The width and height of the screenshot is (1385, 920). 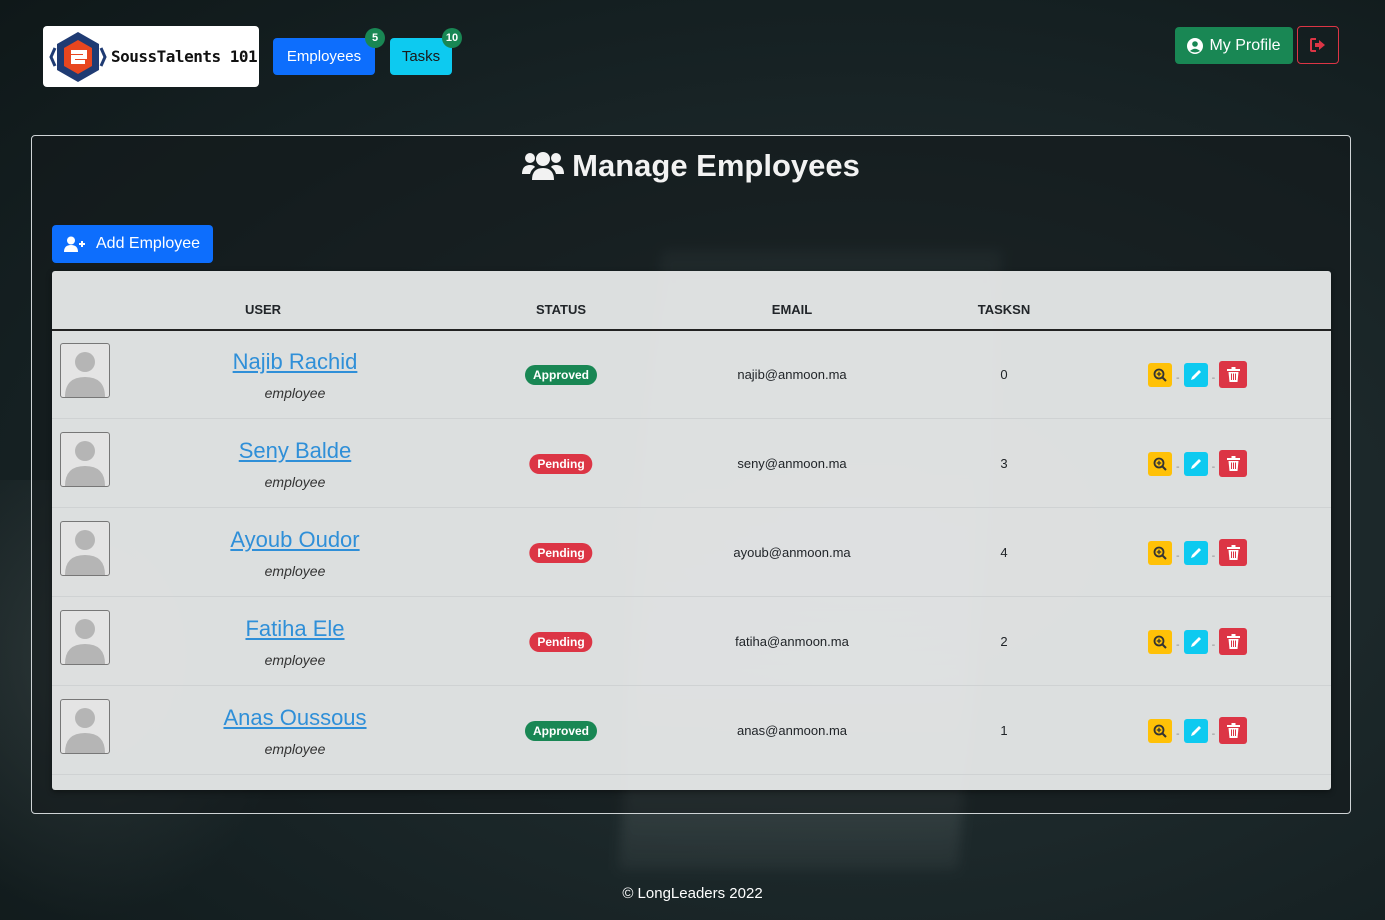 What do you see at coordinates (691, 301) in the screenshot?
I see `table-header: USER STATUS EMAIL TASKSN` at bounding box center [691, 301].